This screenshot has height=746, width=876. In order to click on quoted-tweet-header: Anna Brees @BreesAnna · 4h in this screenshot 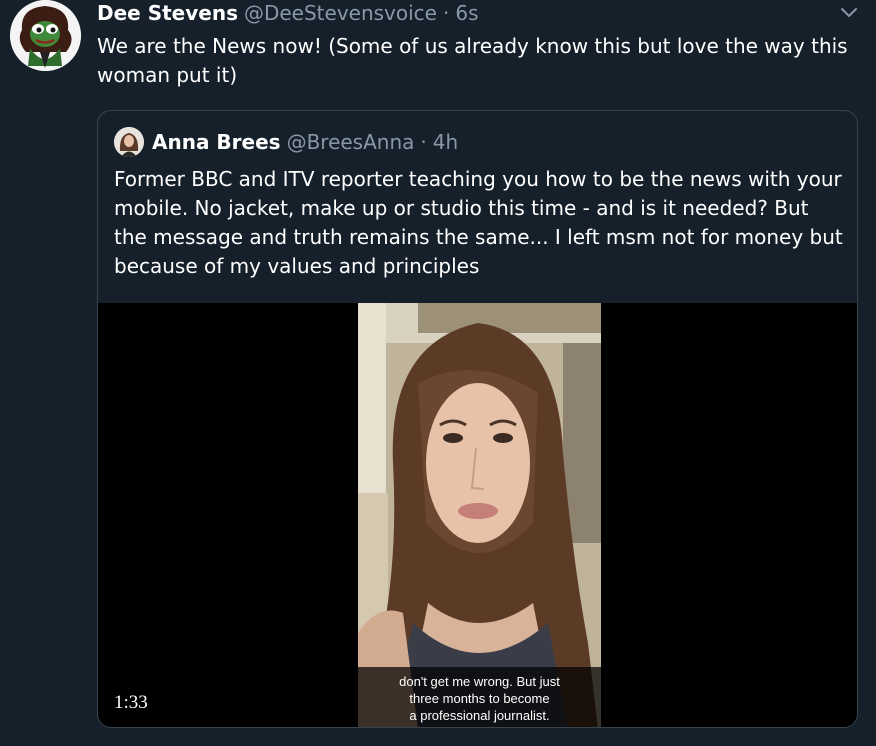, I will do `click(305, 142)`.